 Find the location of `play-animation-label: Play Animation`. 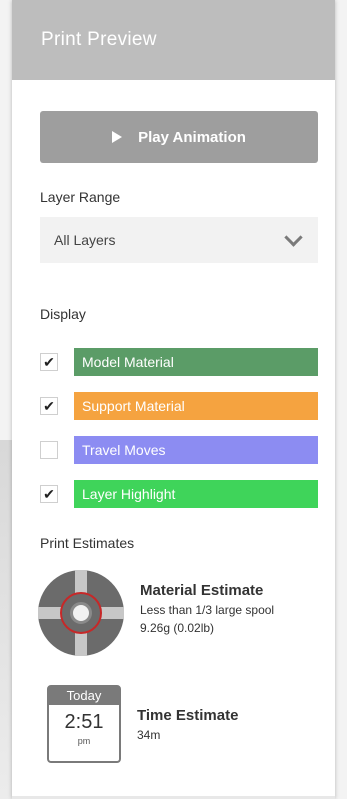

play-animation-label: Play Animation is located at coordinates (192, 137).